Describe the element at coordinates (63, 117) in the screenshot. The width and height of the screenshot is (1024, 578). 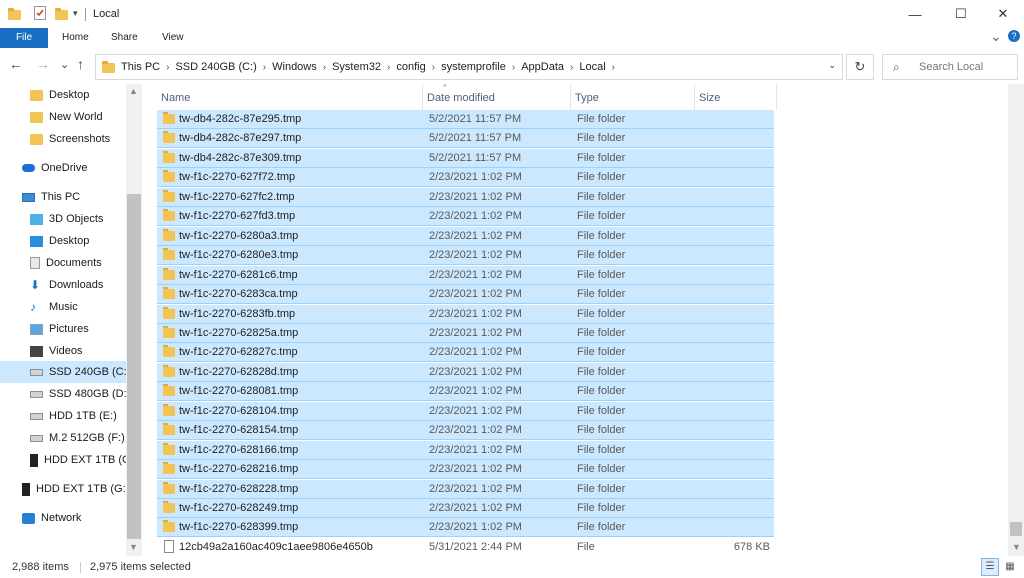
I see `sidebar-item: New World` at that location.